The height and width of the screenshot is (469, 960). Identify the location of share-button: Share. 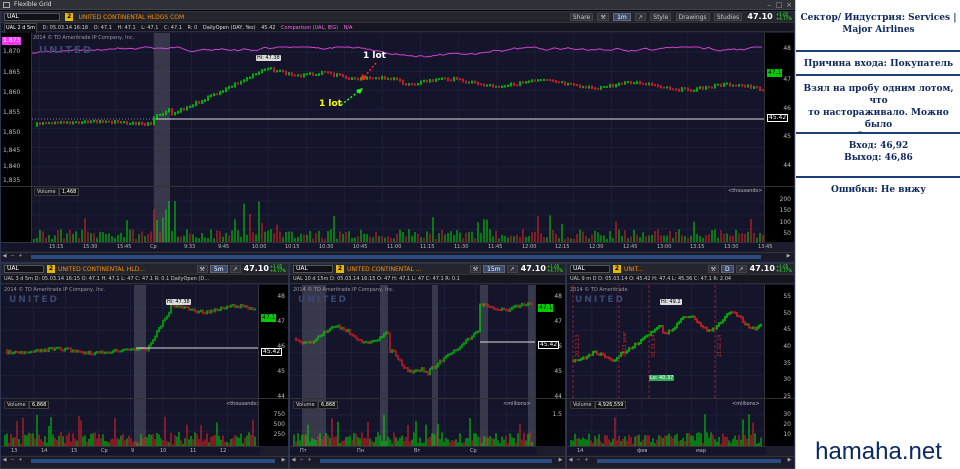
(581, 17).